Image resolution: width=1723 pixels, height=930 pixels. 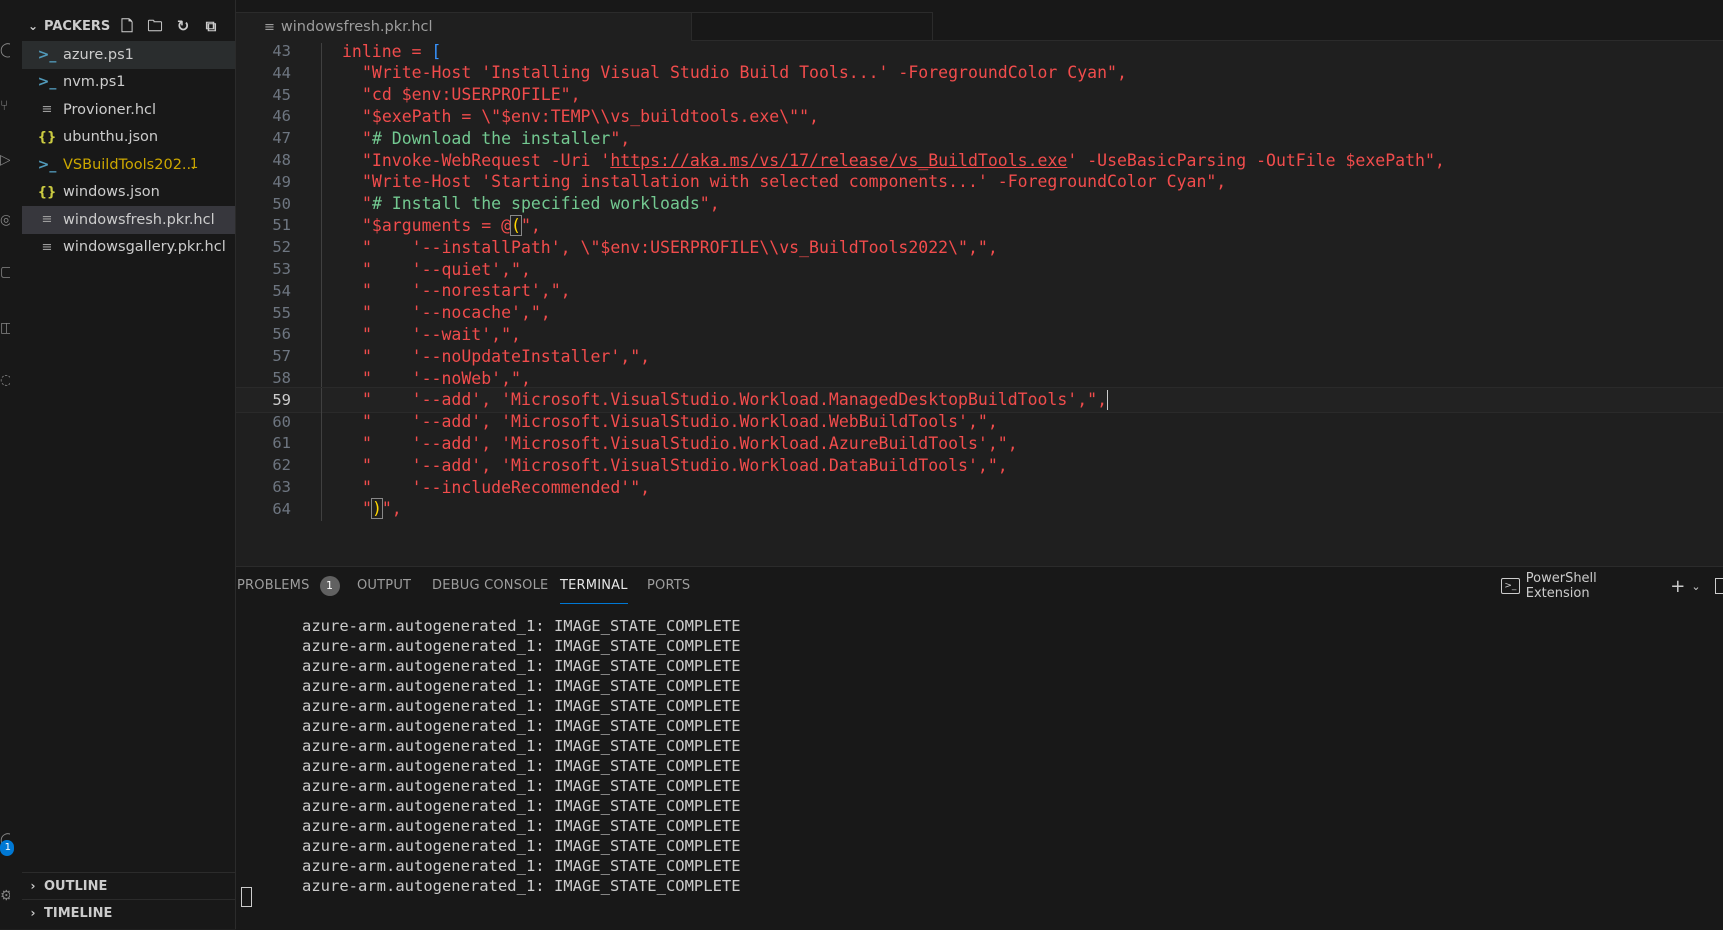 I want to click on extensions-icon: ▢, so click(x=5, y=272).